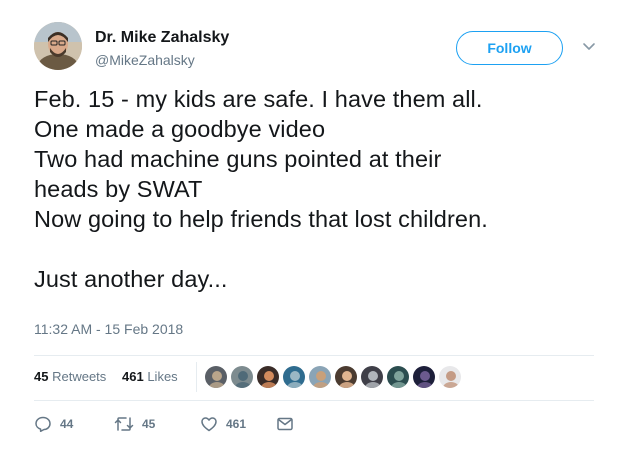 The height and width of the screenshot is (459, 626). I want to click on follow-button: Follow, so click(509, 48).